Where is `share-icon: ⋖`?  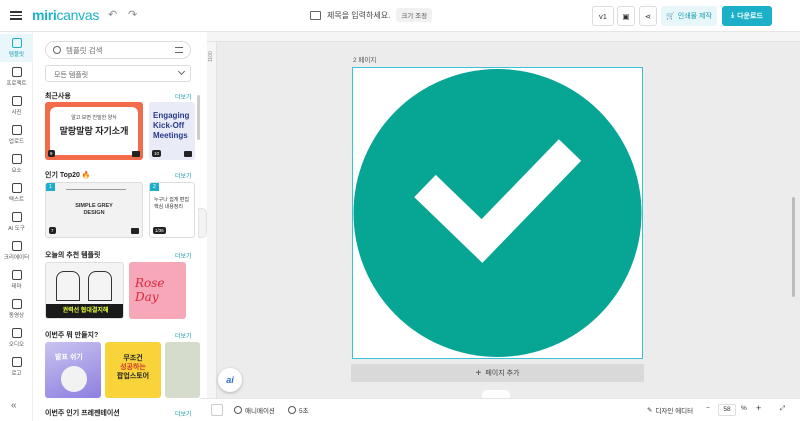
share-icon: ⋖ is located at coordinates (648, 16).